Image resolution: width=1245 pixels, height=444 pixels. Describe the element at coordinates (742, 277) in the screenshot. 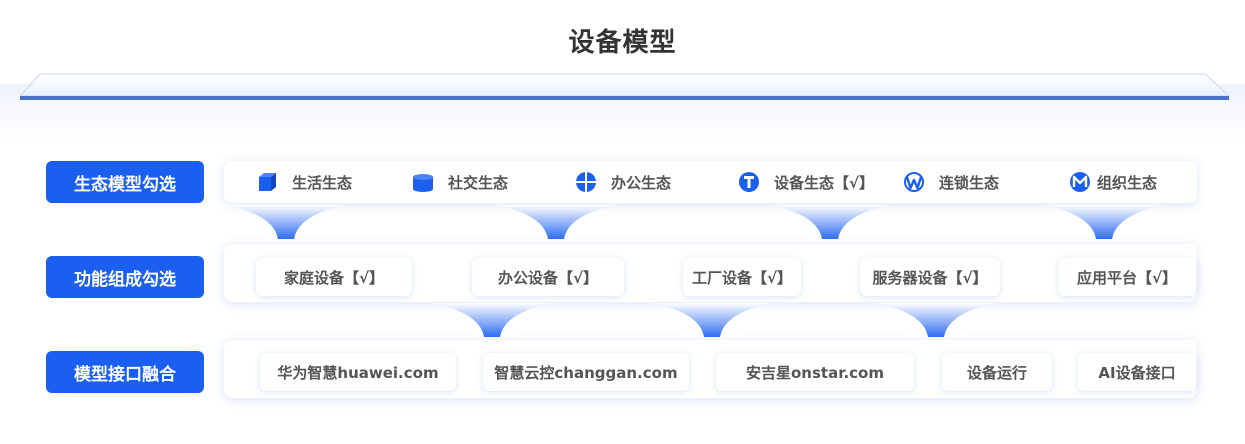

I see `chip-factory-devices: 工厂设备【√】` at that location.